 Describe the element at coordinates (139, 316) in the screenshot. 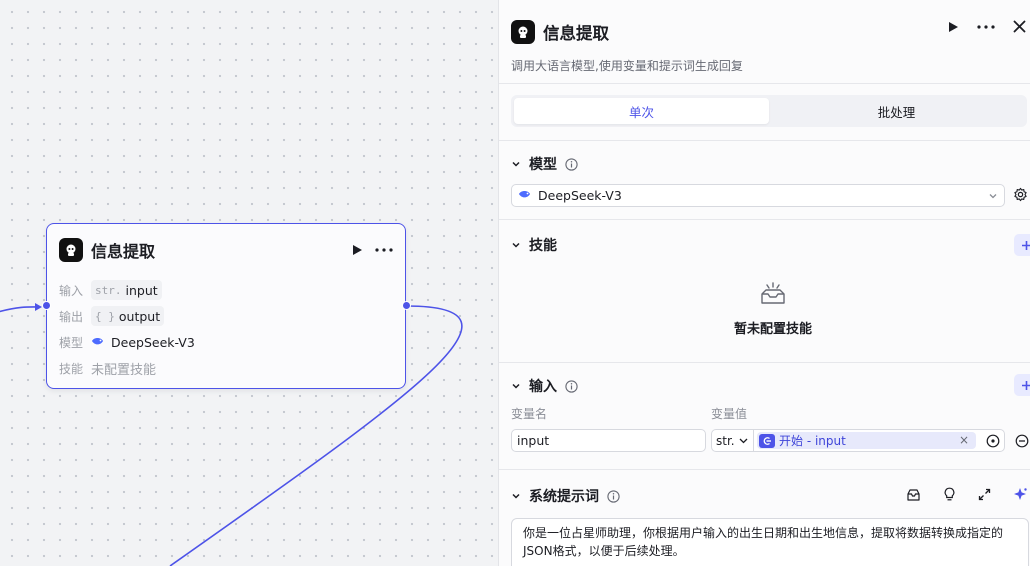

I see `output-var-name: output` at that location.